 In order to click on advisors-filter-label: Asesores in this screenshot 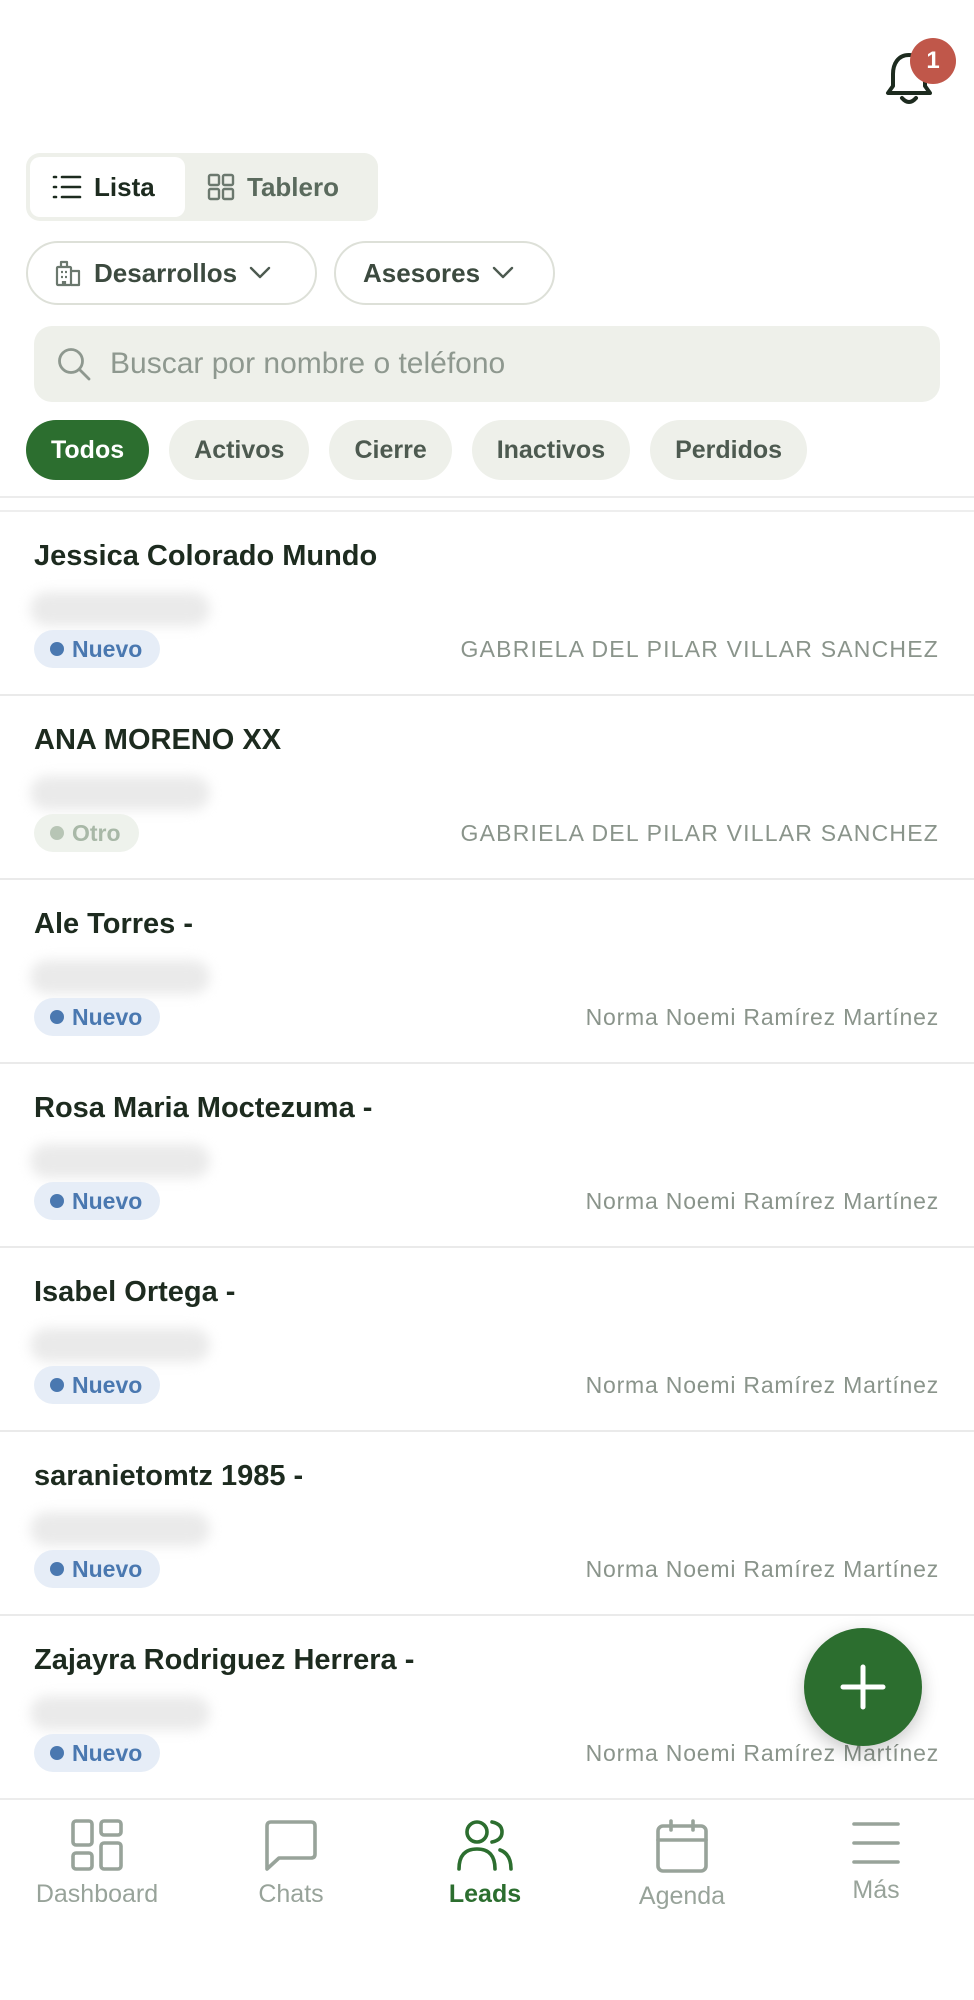, I will do `click(422, 272)`.